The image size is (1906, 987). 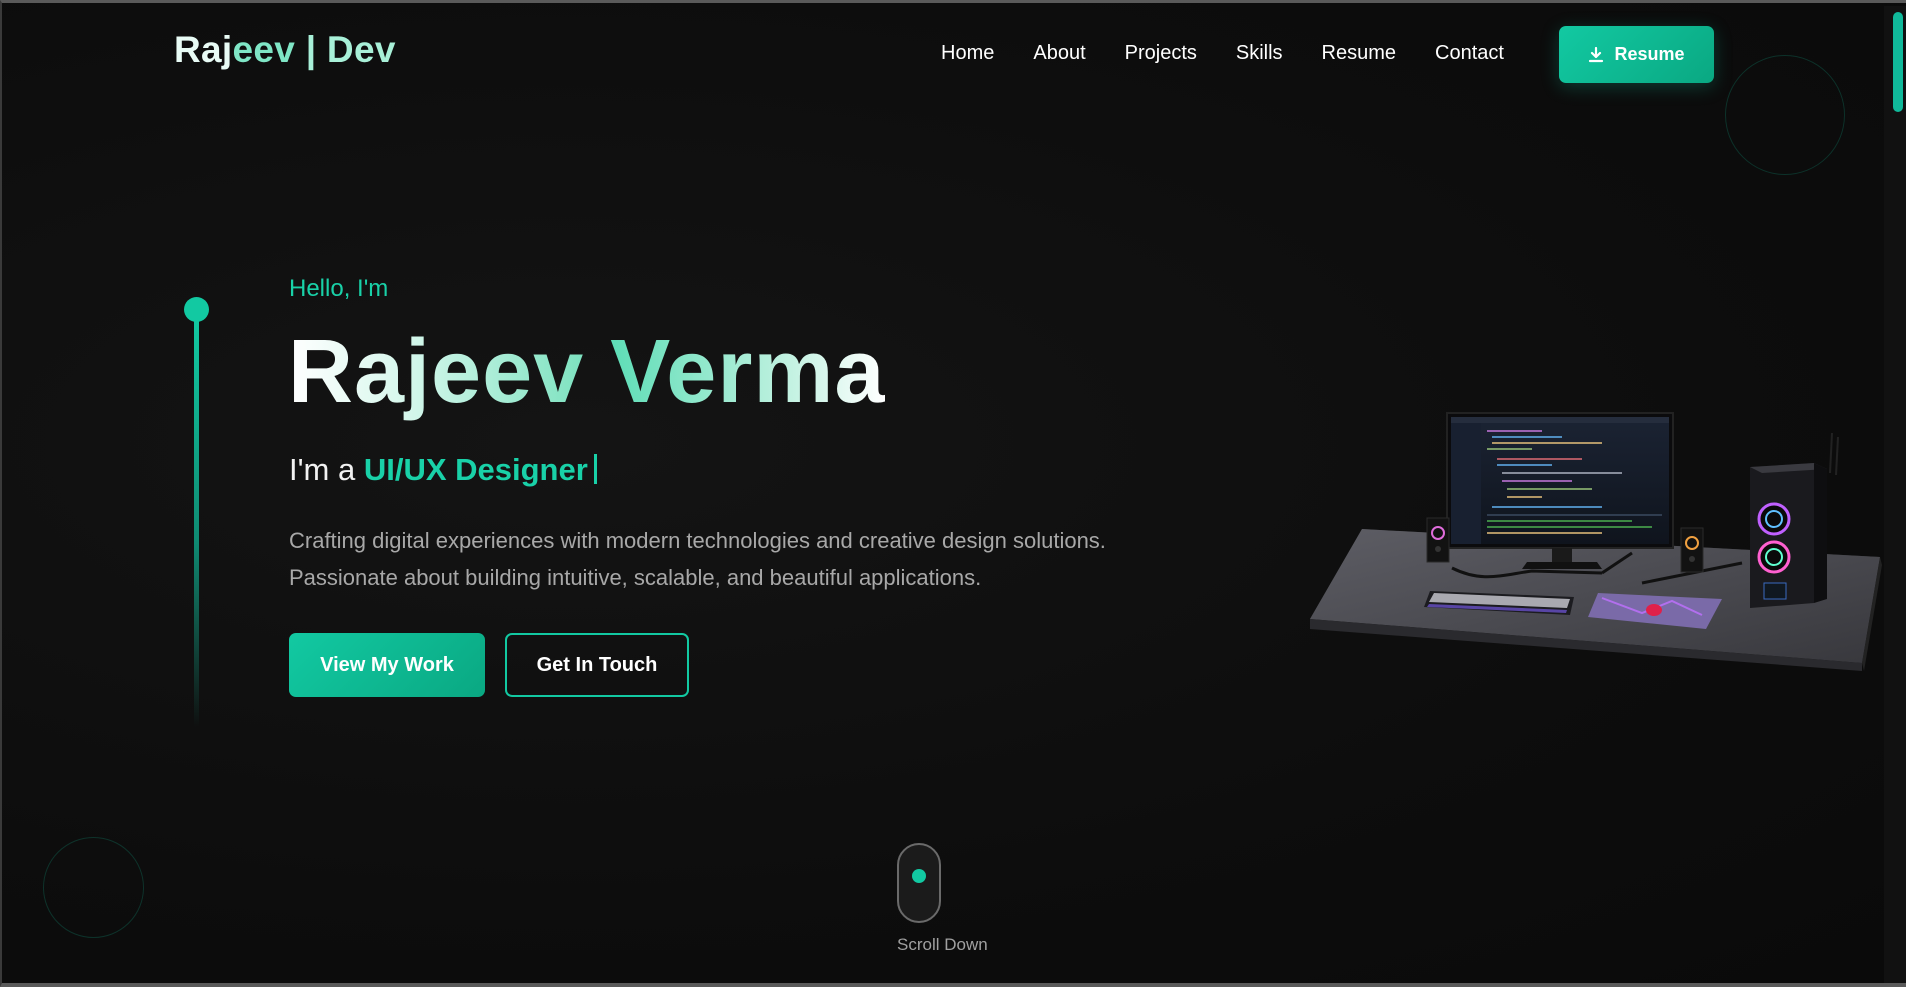 I want to click on decorative-circle-top, so click(x=1785, y=115).